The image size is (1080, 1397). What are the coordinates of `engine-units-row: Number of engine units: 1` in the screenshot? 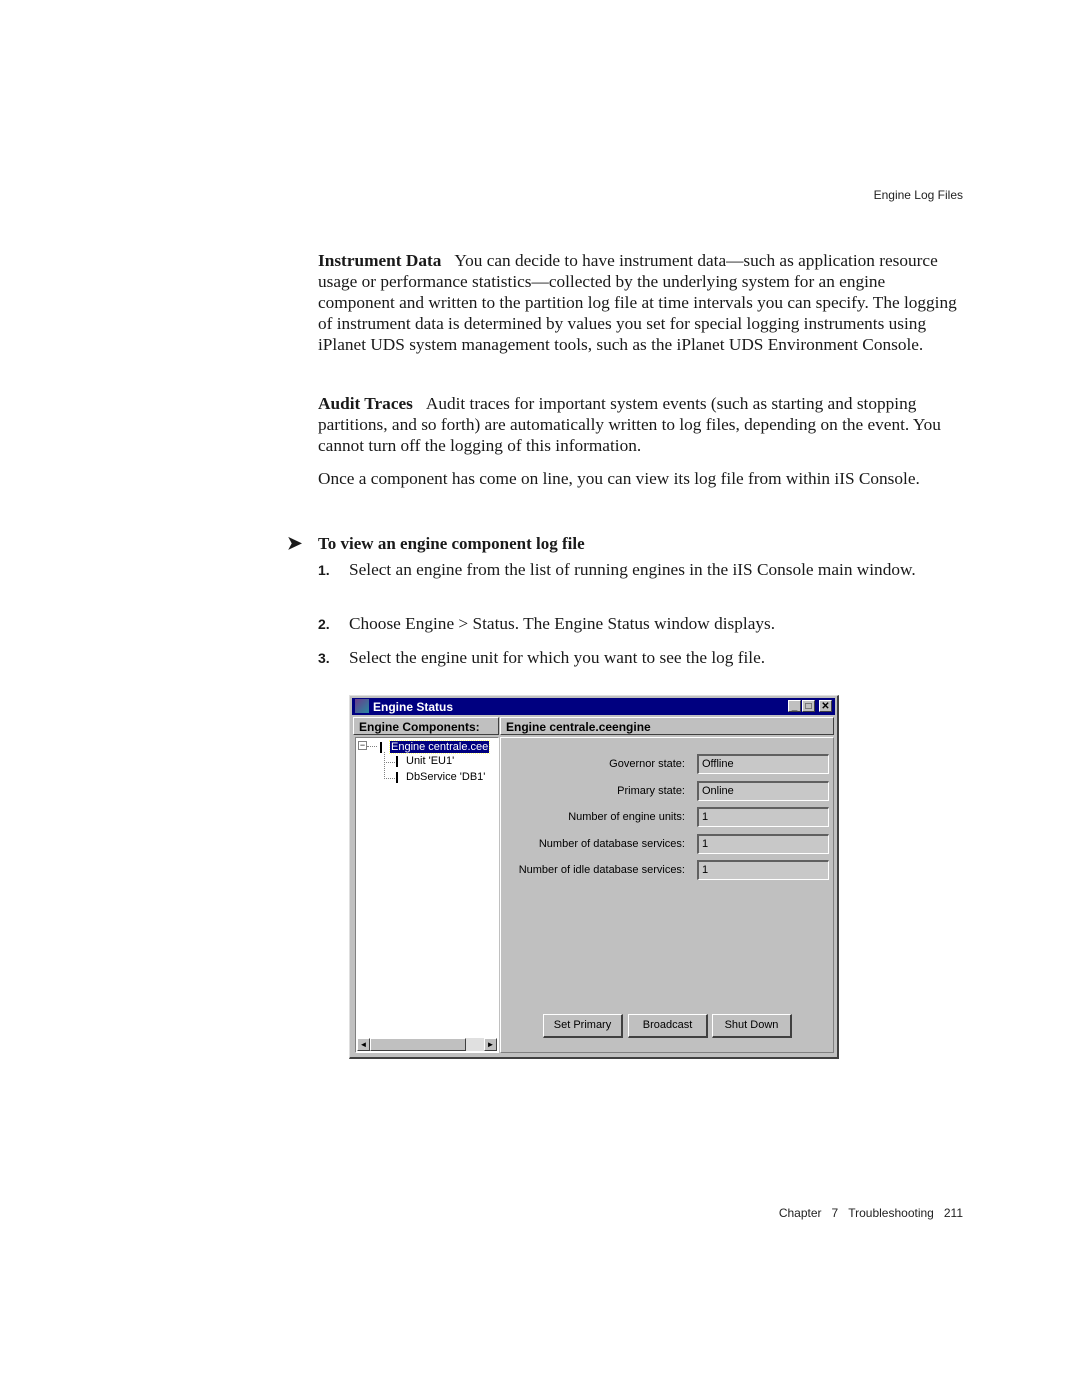 It's located at (667, 817).